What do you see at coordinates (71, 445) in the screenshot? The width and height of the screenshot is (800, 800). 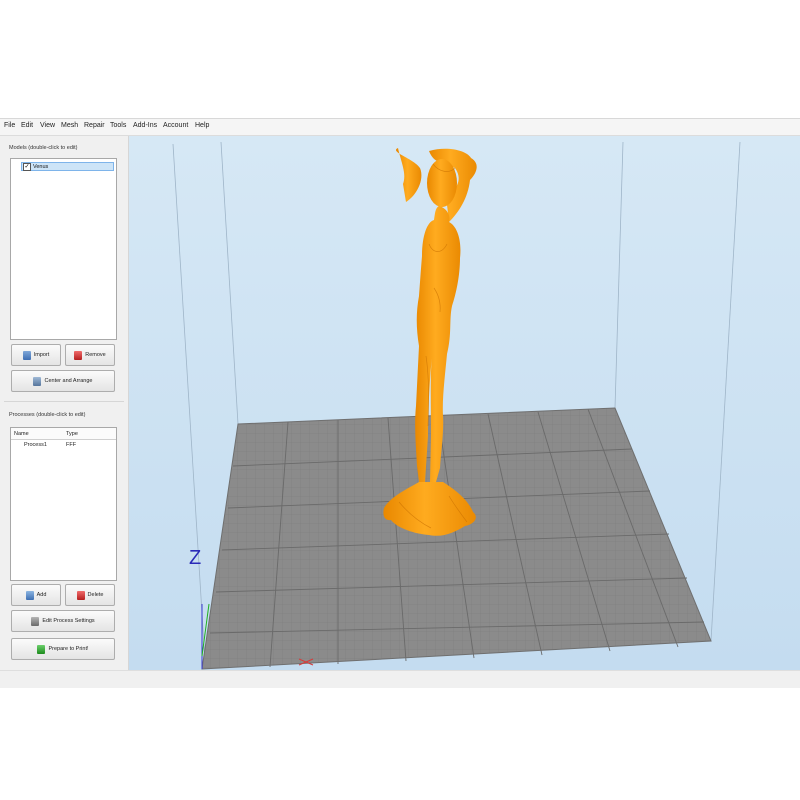 I see `process-type: FFF` at bounding box center [71, 445].